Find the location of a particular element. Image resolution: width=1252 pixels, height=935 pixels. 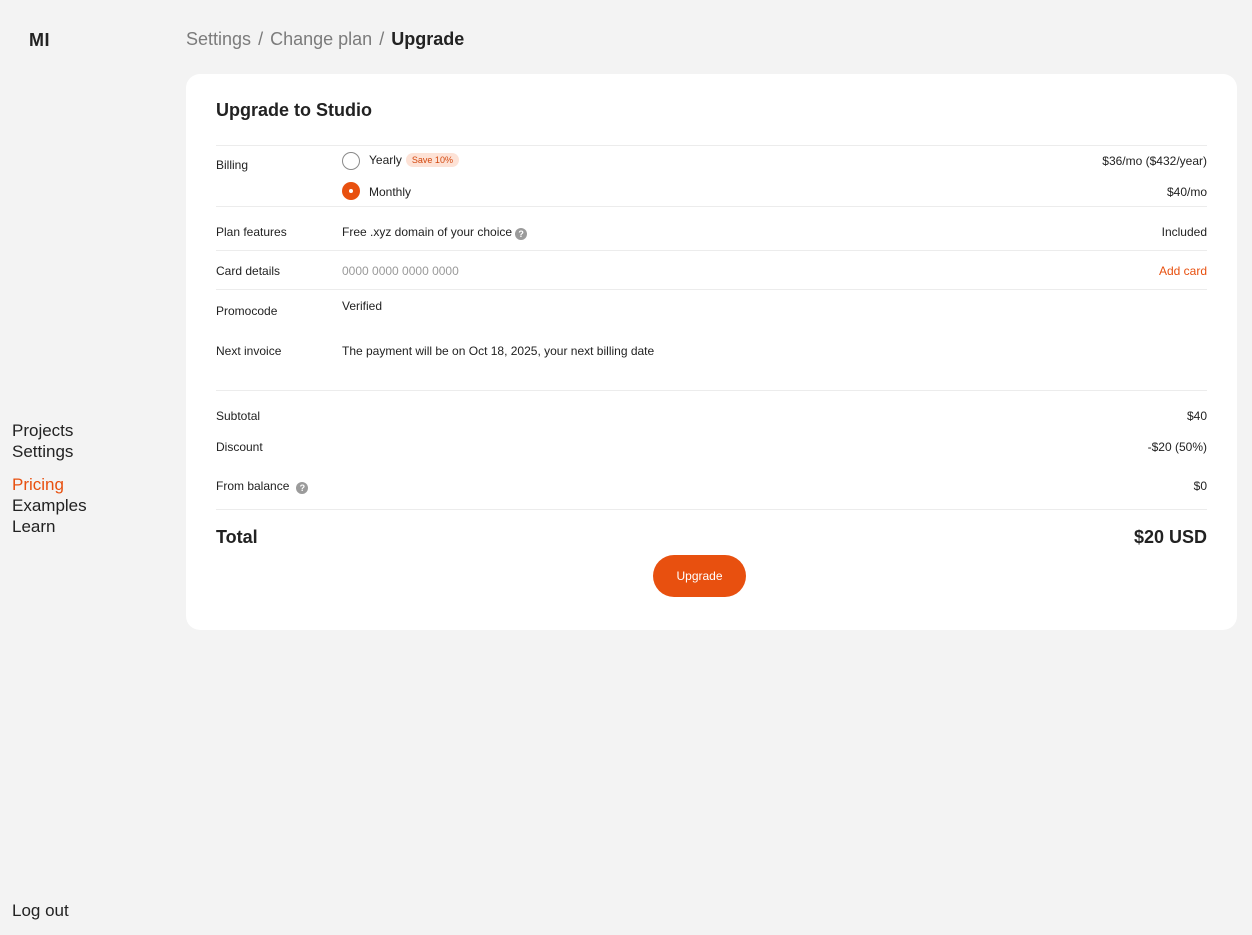

next-invoice-label: Next invoice is located at coordinates (249, 351).